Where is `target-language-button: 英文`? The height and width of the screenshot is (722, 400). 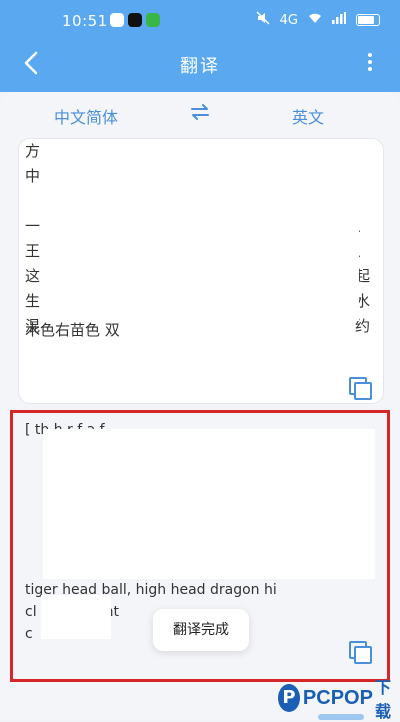 target-language-button: 英文 is located at coordinates (308, 116).